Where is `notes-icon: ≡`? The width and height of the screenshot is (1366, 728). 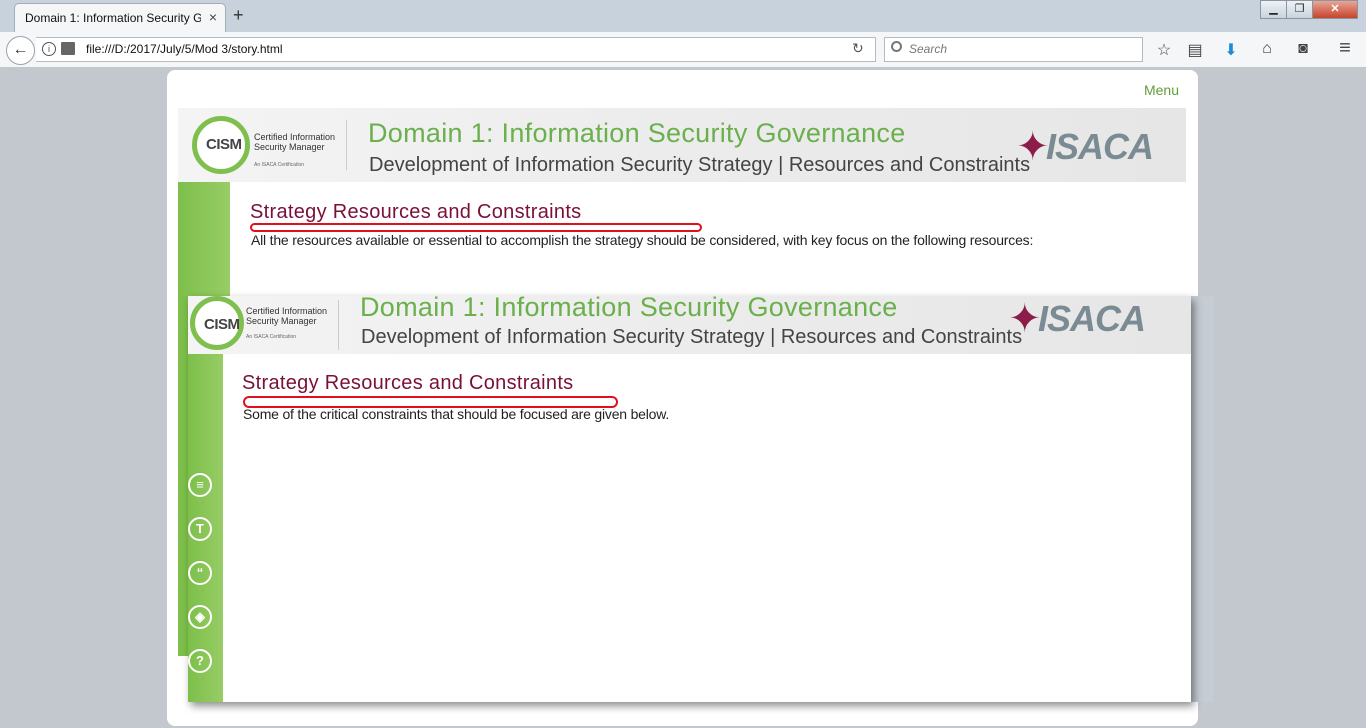 notes-icon: ≡ is located at coordinates (200, 485).